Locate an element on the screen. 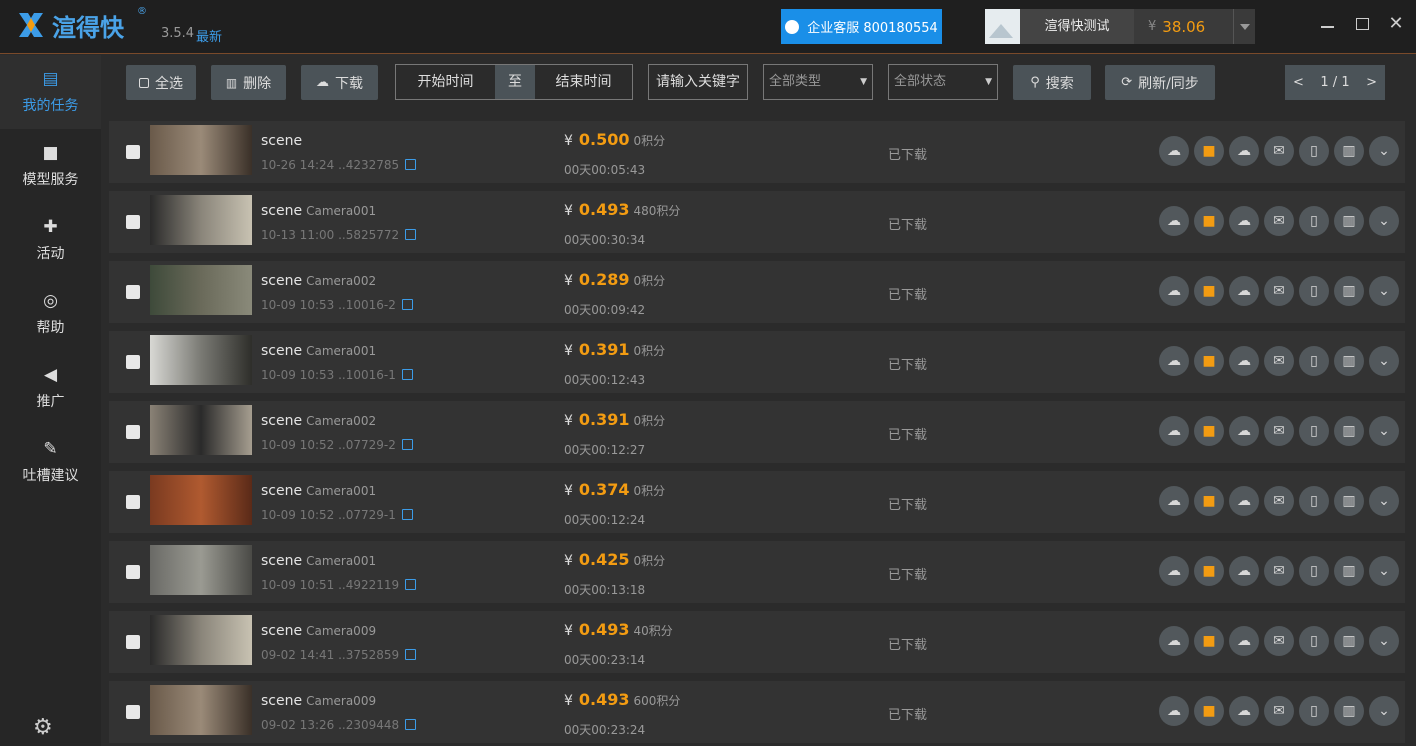 This screenshot has width=1416, height=746. sidebar-item-model-service: ■ 模型服务 is located at coordinates (50, 166).